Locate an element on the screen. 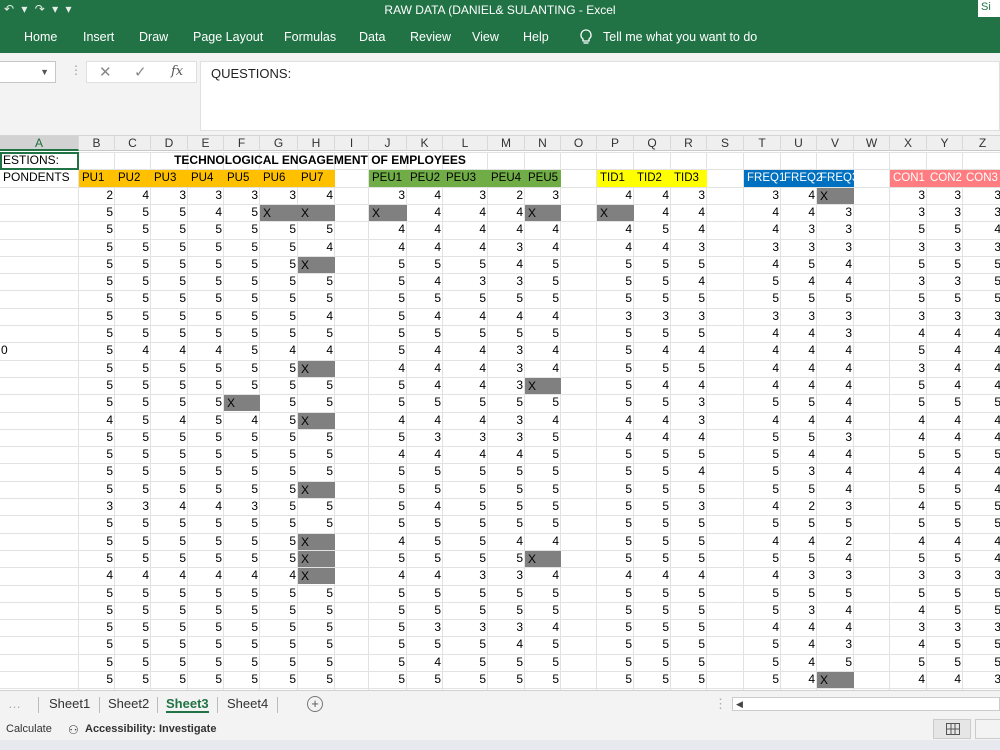  header-con2: CON2 is located at coordinates (945, 178).